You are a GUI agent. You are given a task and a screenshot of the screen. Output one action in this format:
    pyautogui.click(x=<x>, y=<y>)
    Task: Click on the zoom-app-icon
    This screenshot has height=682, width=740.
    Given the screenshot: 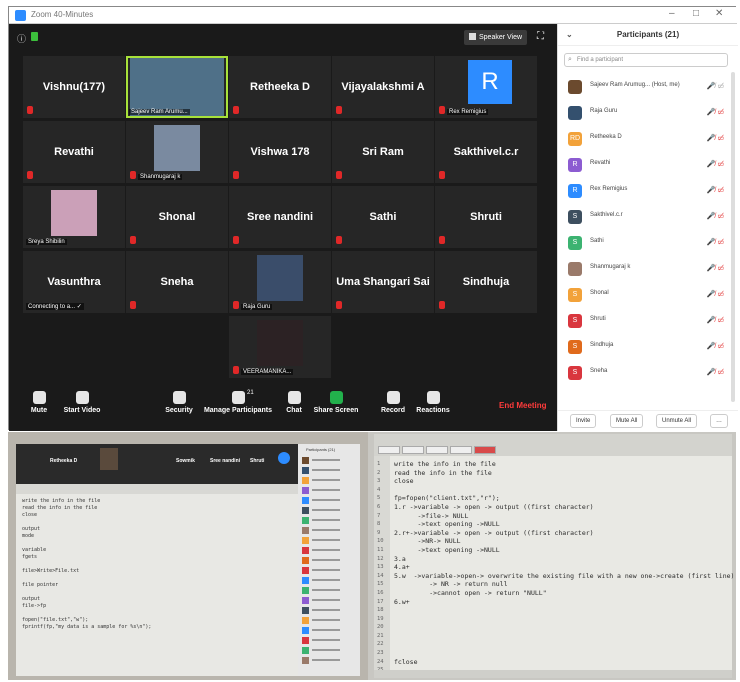 What is the action you would take?
    pyautogui.click(x=20, y=15)
    